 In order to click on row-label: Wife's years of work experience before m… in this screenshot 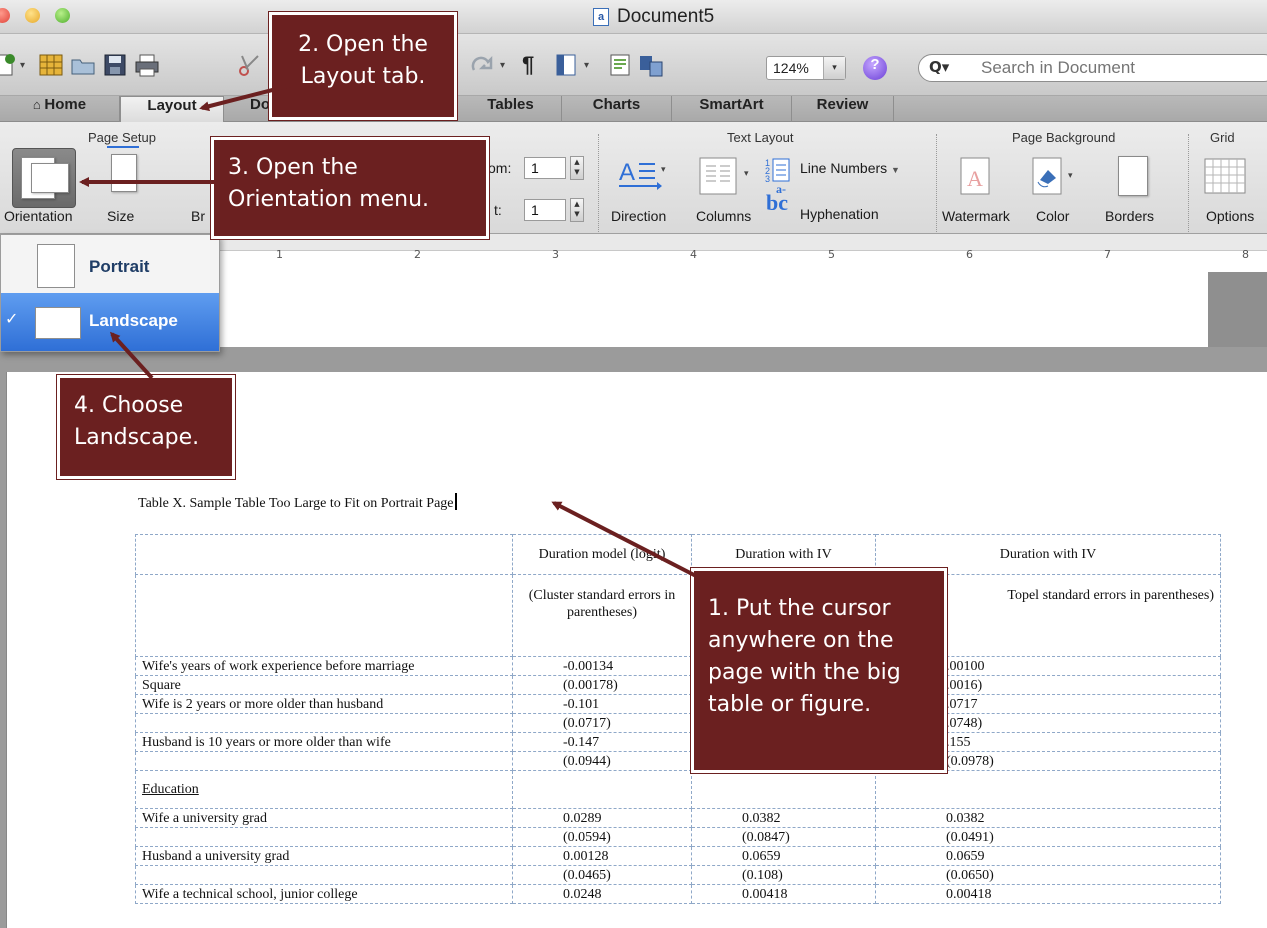, I will do `click(324, 666)`.